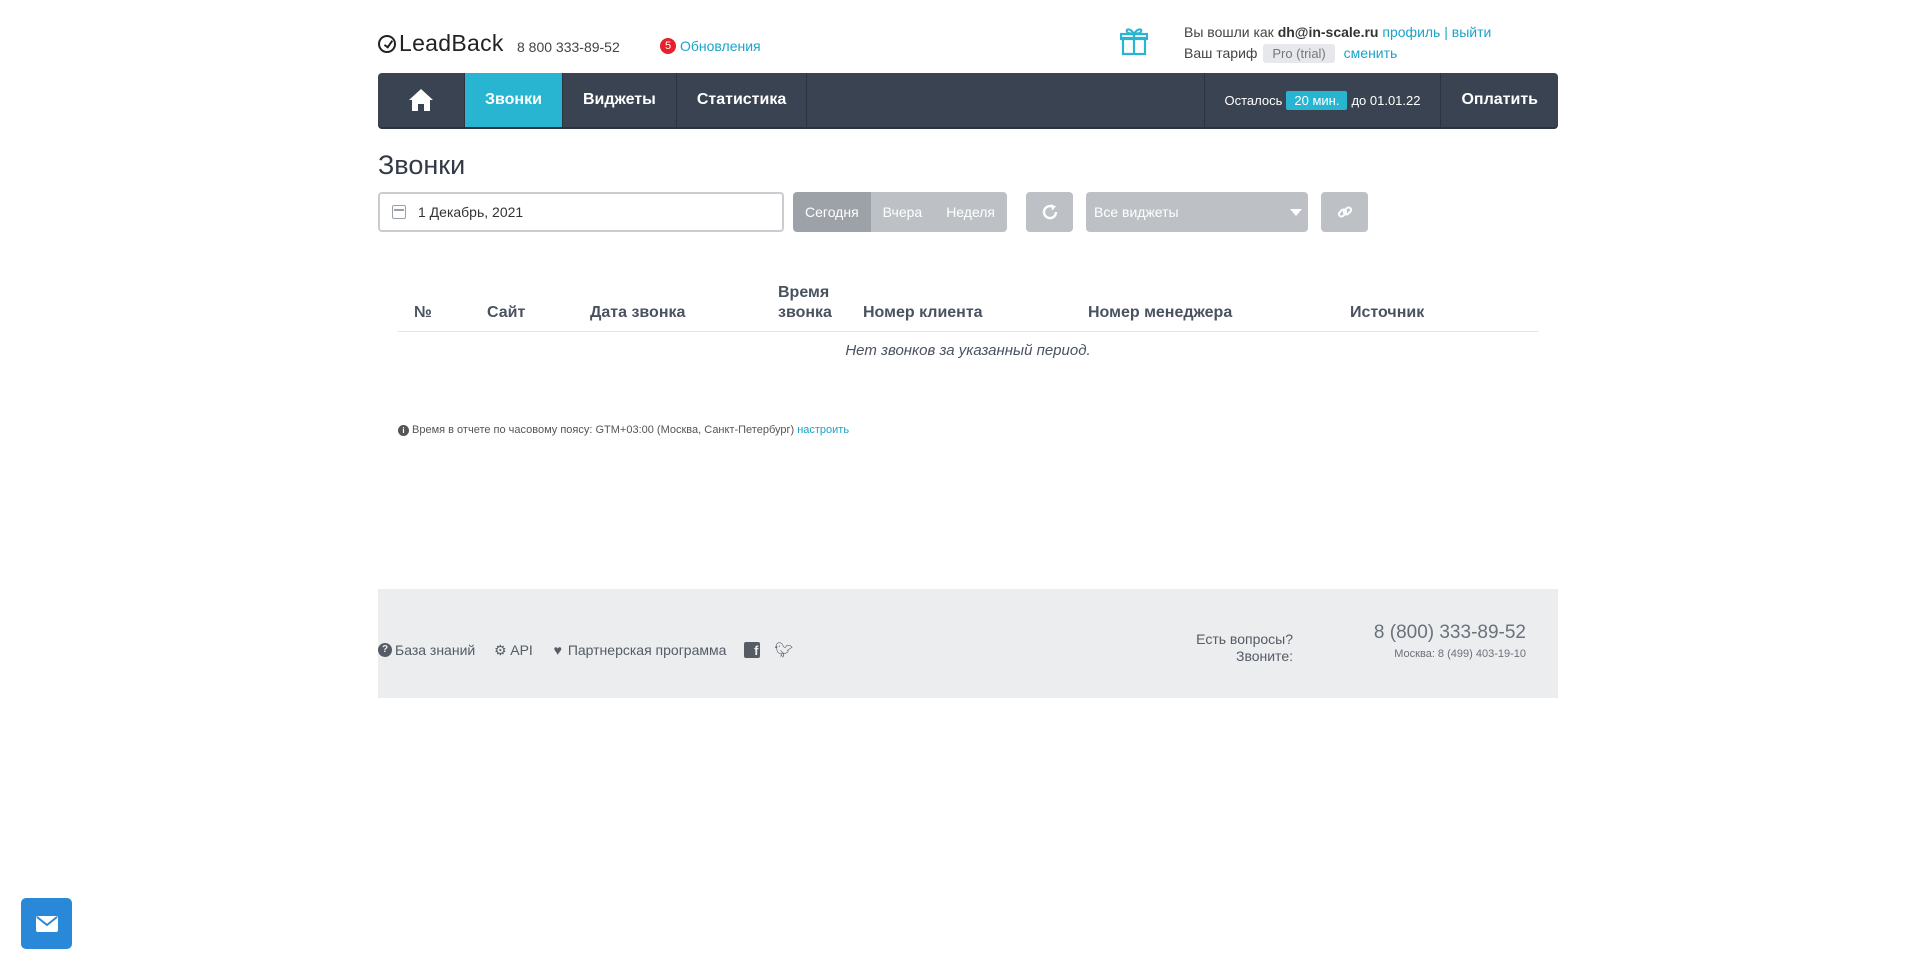  I want to click on date-range-buttons: Сегодня Вчера Неделя, so click(900, 212).